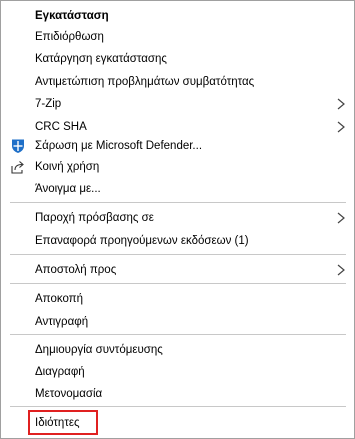  What do you see at coordinates (62, 322) in the screenshot?
I see `menu-item-label: Αντιγραφή` at bounding box center [62, 322].